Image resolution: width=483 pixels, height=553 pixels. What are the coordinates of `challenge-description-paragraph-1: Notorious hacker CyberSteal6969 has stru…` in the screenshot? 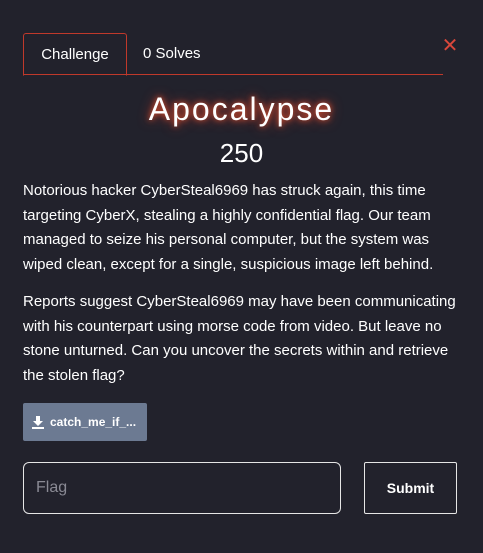 It's located at (228, 227).